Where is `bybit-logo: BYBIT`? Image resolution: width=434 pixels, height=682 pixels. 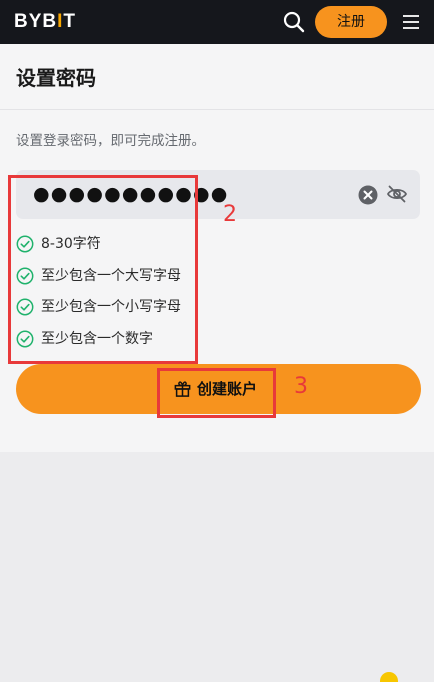
bybit-logo: BYBIT is located at coordinates (45, 22).